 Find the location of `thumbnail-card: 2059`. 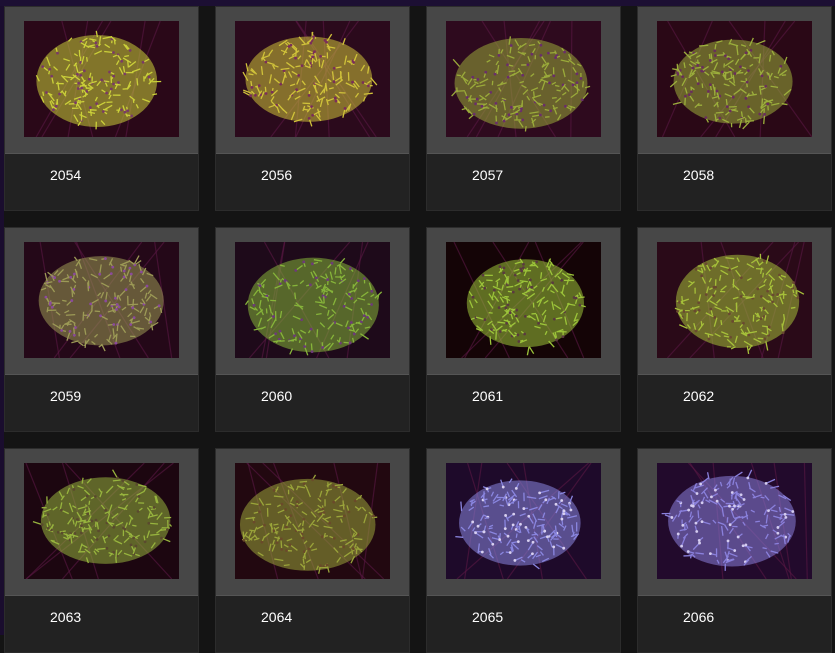

thumbnail-card: 2059 is located at coordinates (101, 329).